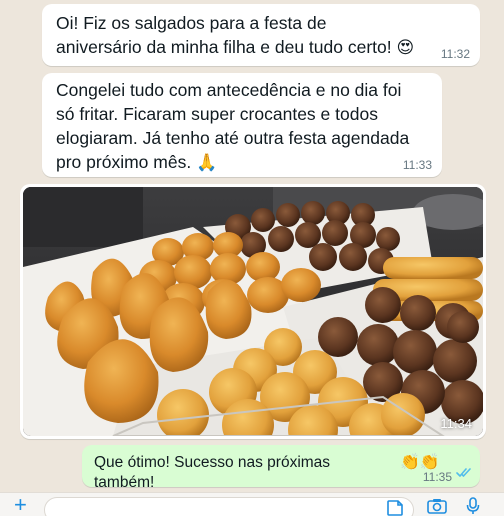  I want to click on folded-hands-emoji: 🙏, so click(207, 162).